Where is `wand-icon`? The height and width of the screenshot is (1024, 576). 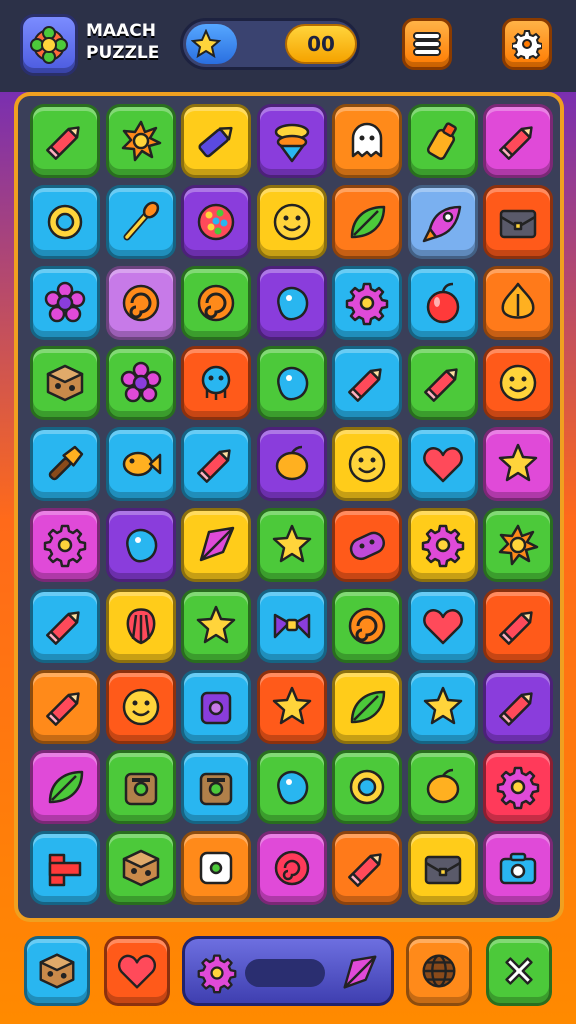 wand-icon is located at coordinates (141, 221).